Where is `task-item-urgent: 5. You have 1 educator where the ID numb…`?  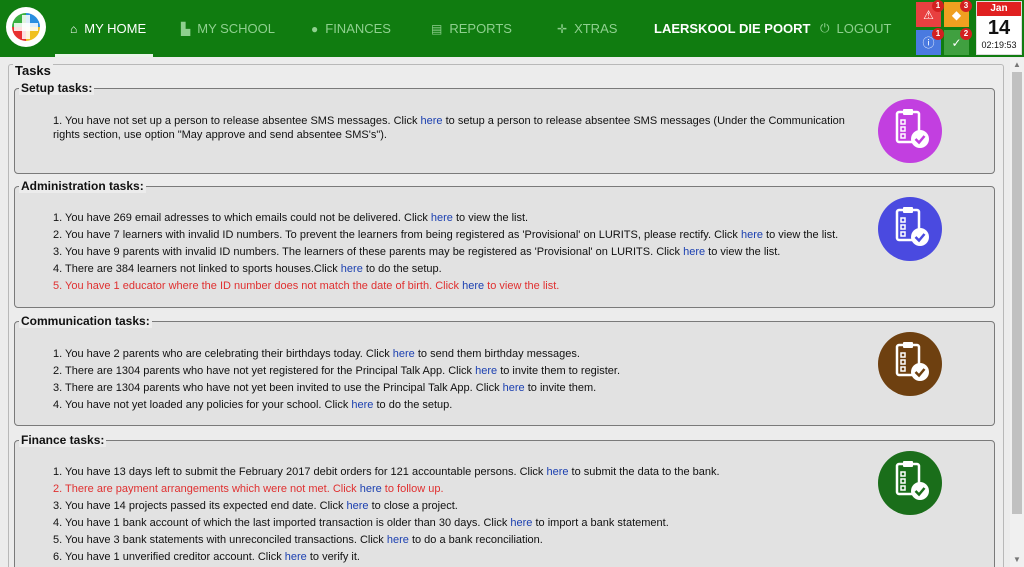
task-item-urgent: 5. You have 1 educator where the ID numb… is located at coordinates (306, 286).